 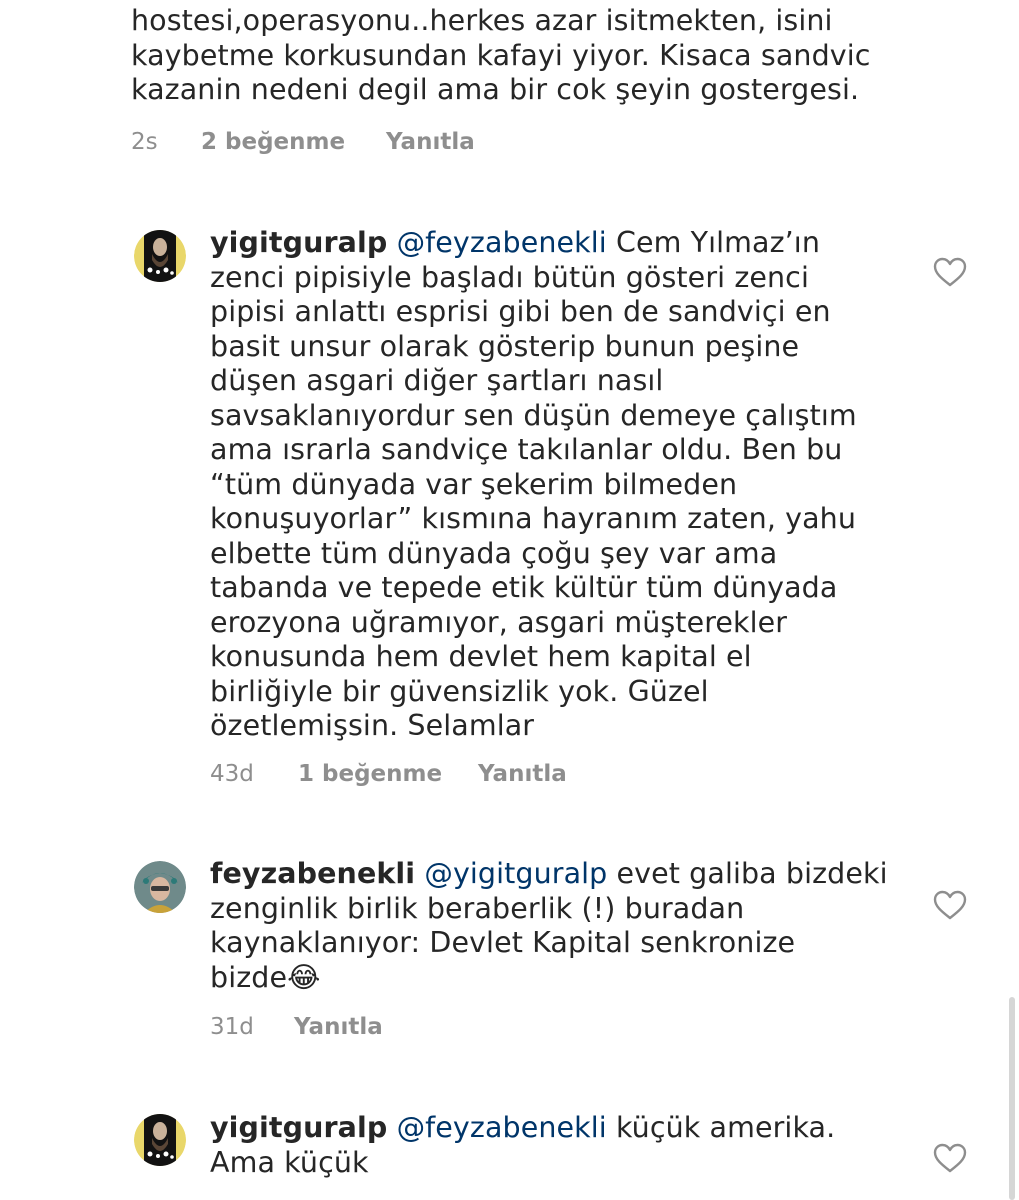 I want to click on comment-username: feyzabenekli, so click(x=312, y=873).